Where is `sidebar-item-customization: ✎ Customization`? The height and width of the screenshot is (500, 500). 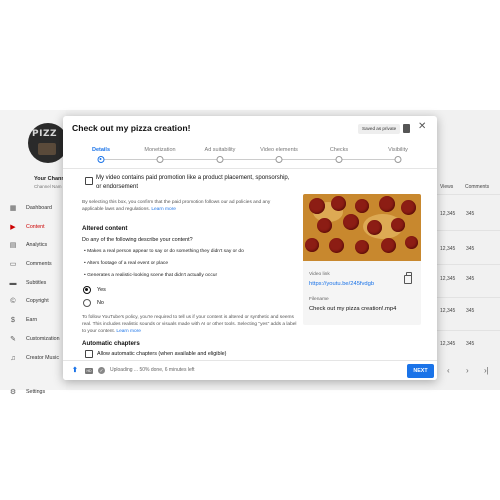
sidebar-item-customization: ✎ Customization is located at coordinates (37, 339).